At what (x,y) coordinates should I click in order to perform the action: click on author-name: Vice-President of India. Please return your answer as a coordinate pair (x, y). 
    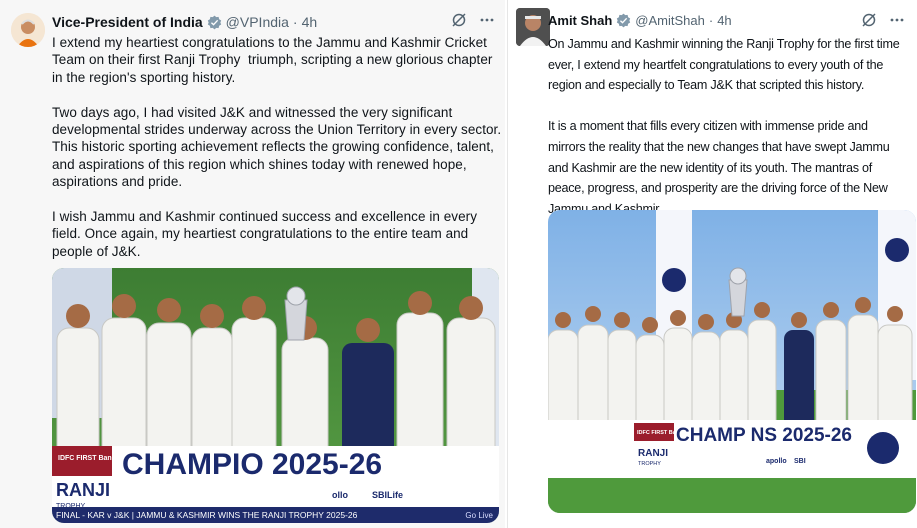
    Looking at the image, I should click on (127, 22).